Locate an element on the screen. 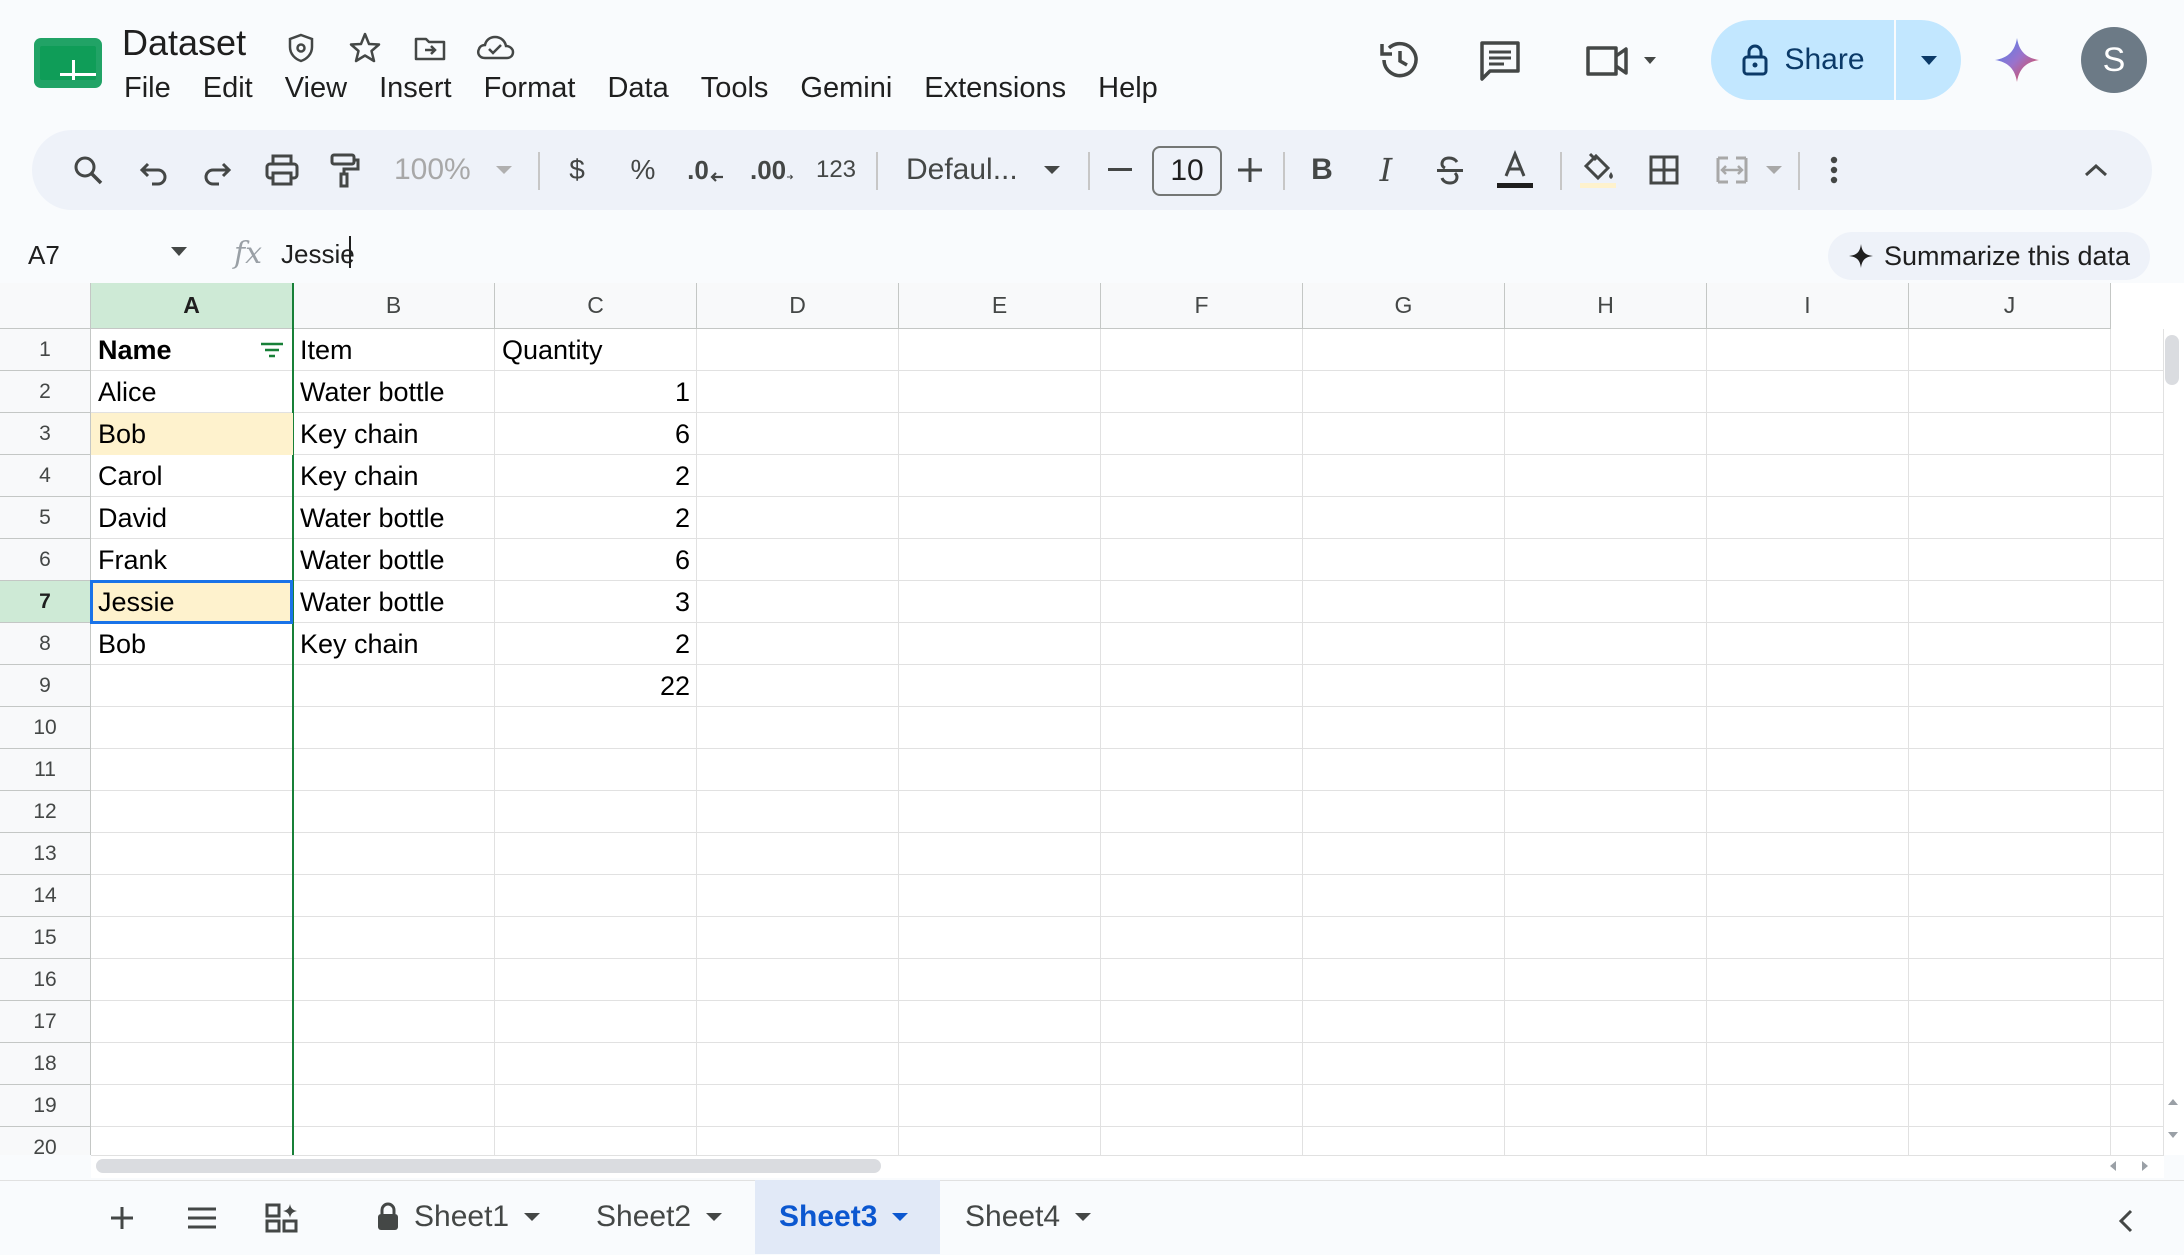 The height and width of the screenshot is (1255, 2184). row-header-14: 14 is located at coordinates (45, 896).